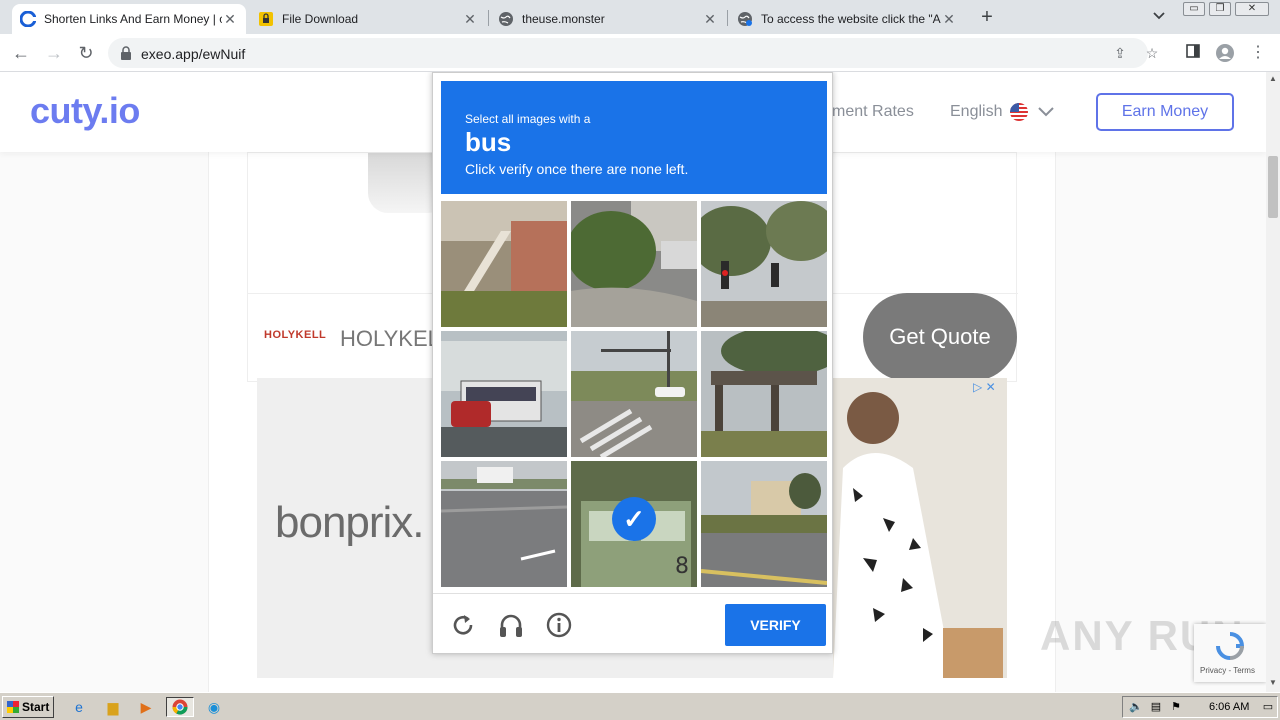 This screenshot has width=1280, height=720. Describe the element at coordinates (987, 18) in the screenshot. I see `new-tab-plus-icon: +` at that location.